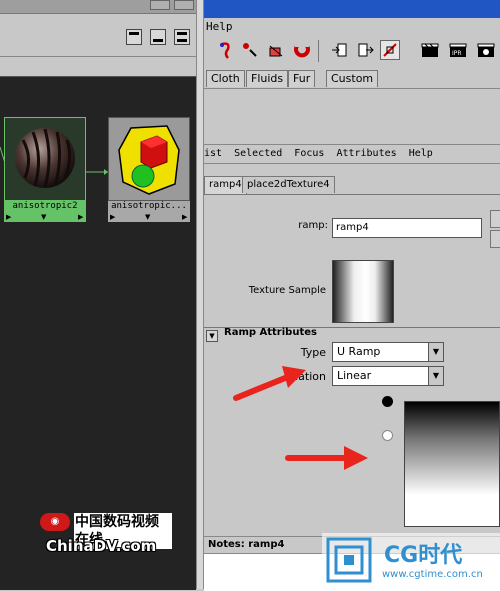 The width and height of the screenshot is (500, 591). I want to click on window-minimize-button, so click(160, 5).